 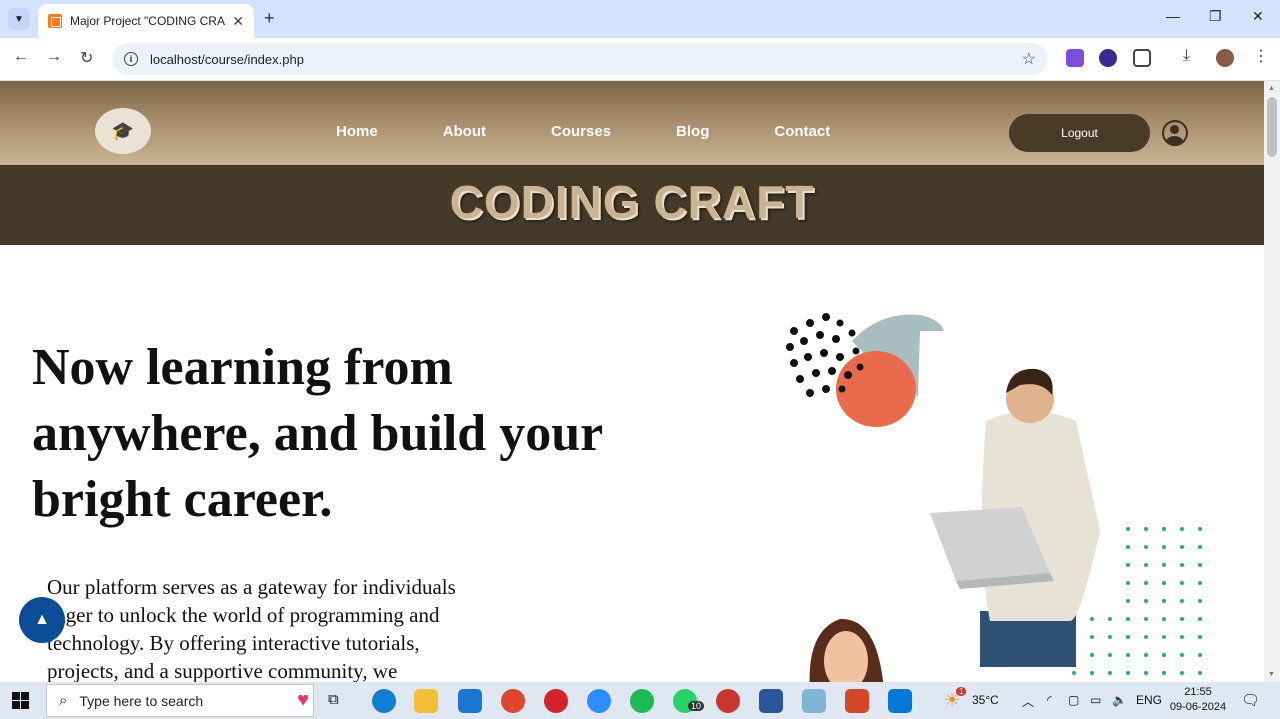 I want to click on extension-download-icon, so click(x=1108, y=58).